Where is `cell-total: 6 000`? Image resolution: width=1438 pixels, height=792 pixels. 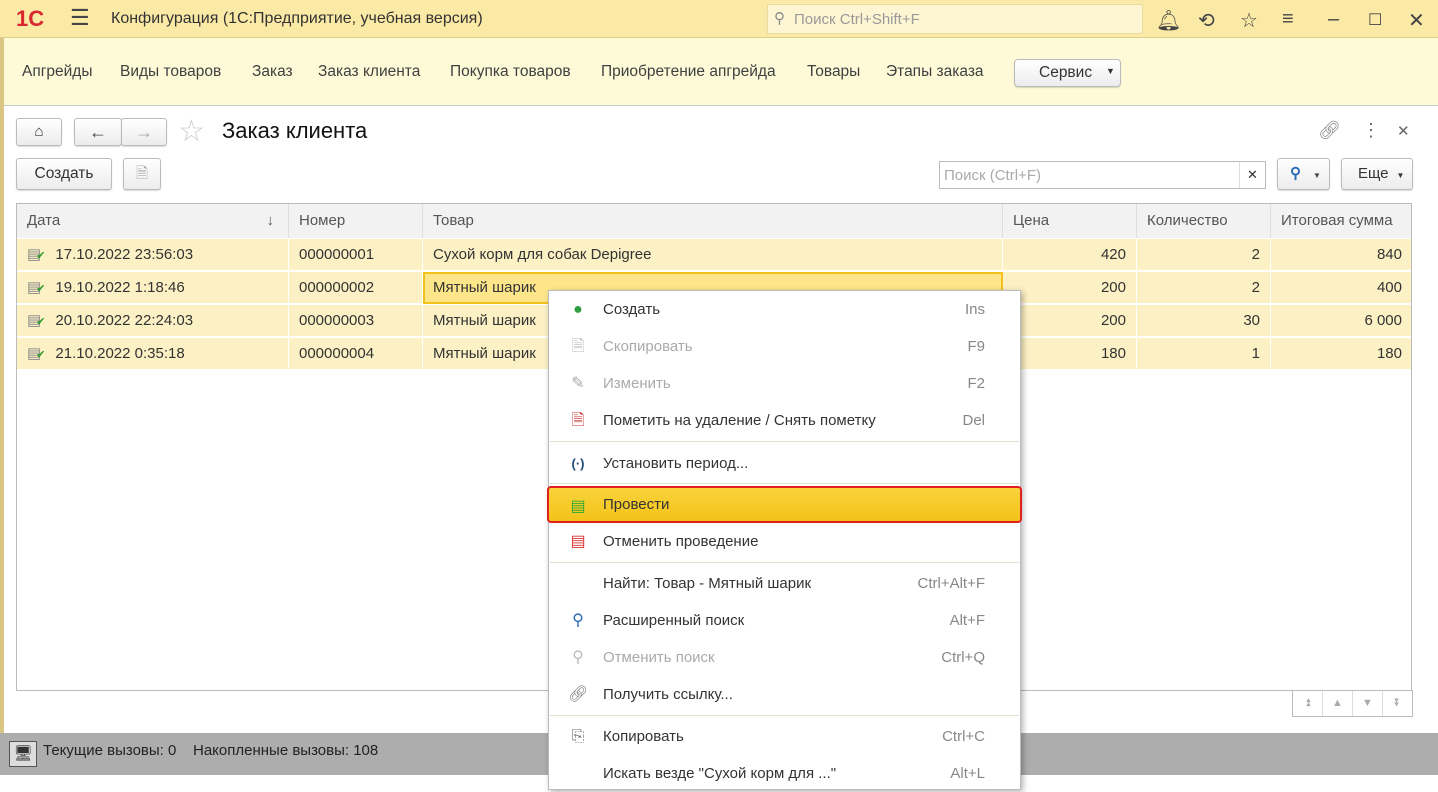 cell-total: 6 000 is located at coordinates (1341, 321).